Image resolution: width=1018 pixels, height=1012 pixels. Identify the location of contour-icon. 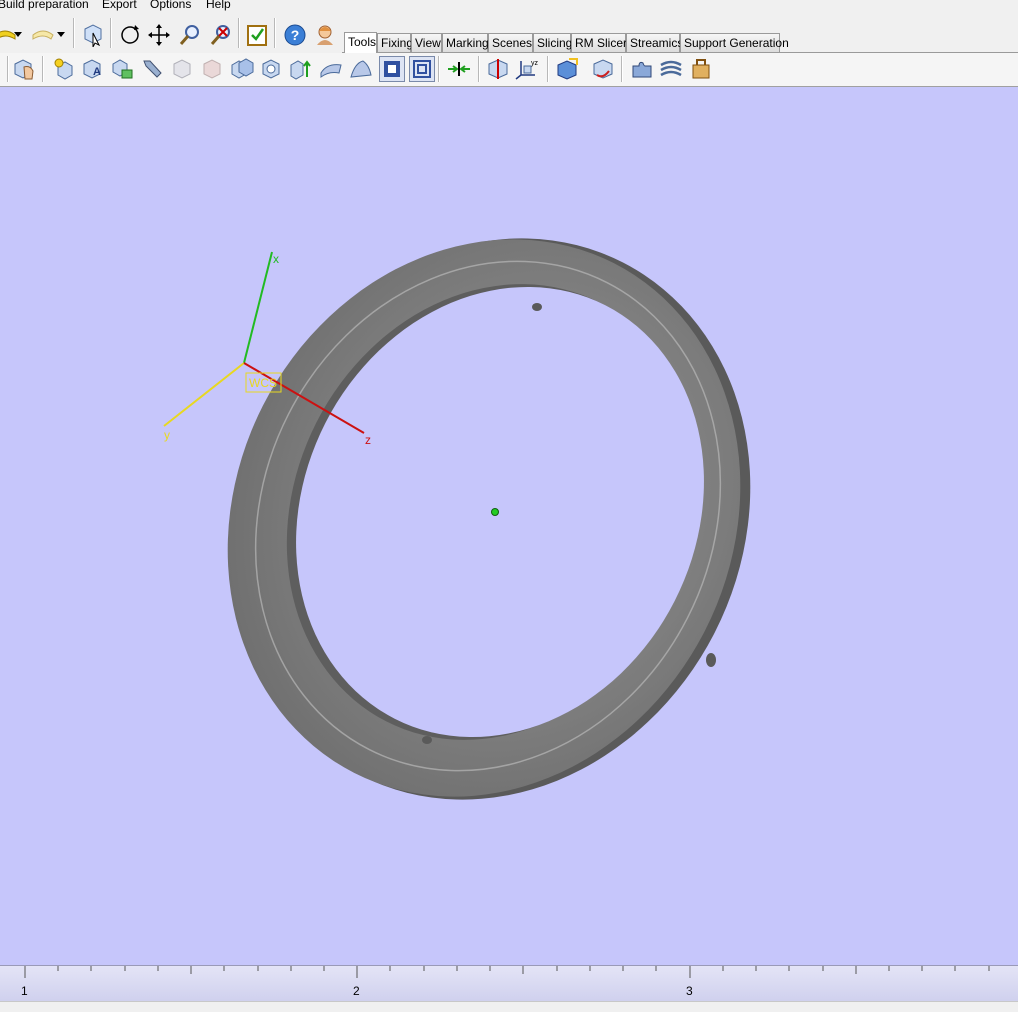
(422, 69).